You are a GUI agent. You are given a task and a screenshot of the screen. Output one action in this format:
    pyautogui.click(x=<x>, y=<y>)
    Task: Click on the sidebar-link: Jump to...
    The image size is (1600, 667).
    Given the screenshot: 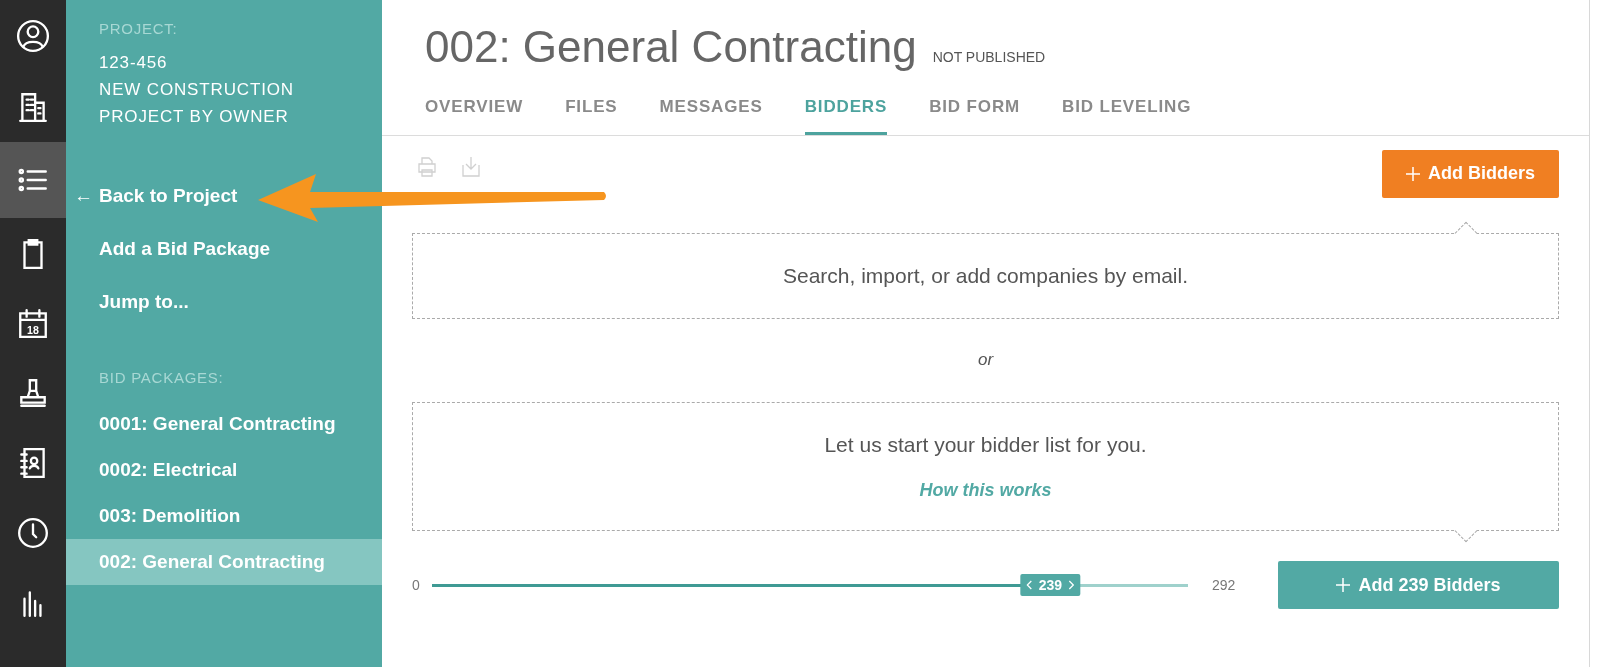 What is the action you would take?
    pyautogui.click(x=224, y=302)
    